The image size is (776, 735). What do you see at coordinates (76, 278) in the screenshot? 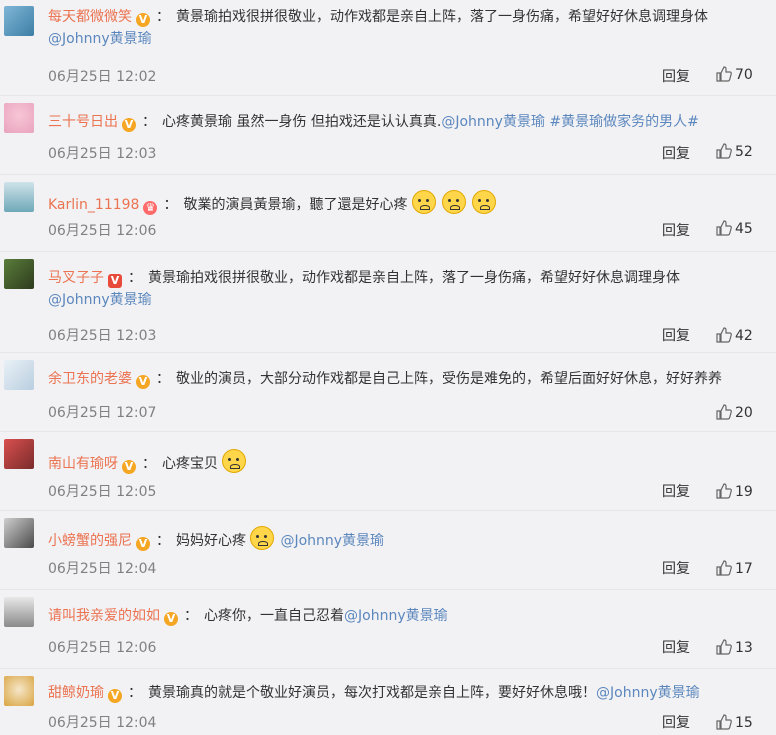
I see `username-link: 马叉子子` at bounding box center [76, 278].